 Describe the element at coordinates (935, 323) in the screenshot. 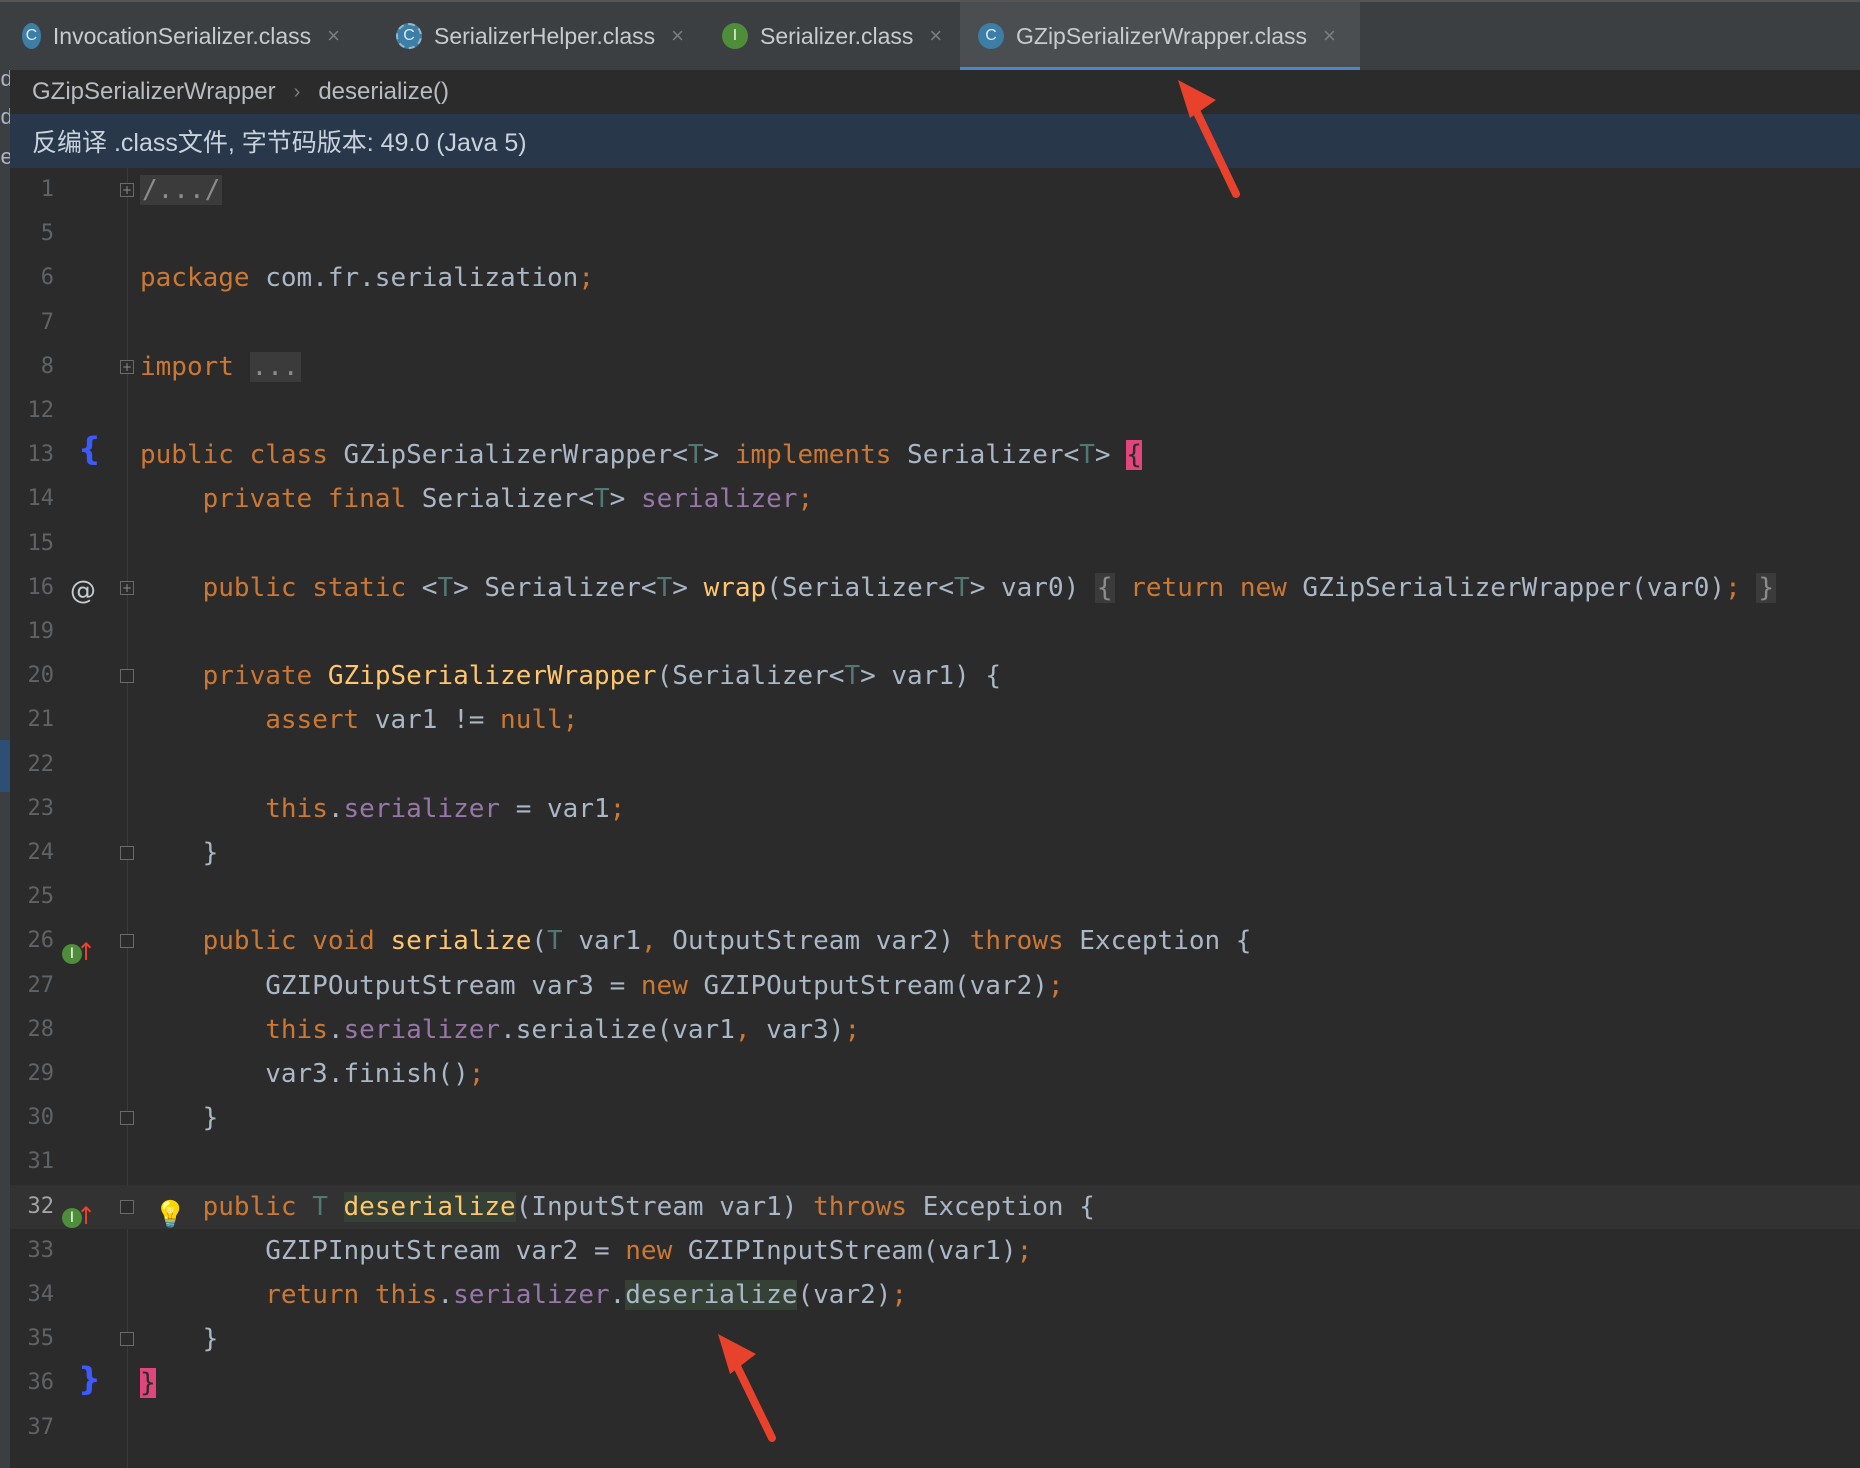

I see `code-line: 7` at that location.